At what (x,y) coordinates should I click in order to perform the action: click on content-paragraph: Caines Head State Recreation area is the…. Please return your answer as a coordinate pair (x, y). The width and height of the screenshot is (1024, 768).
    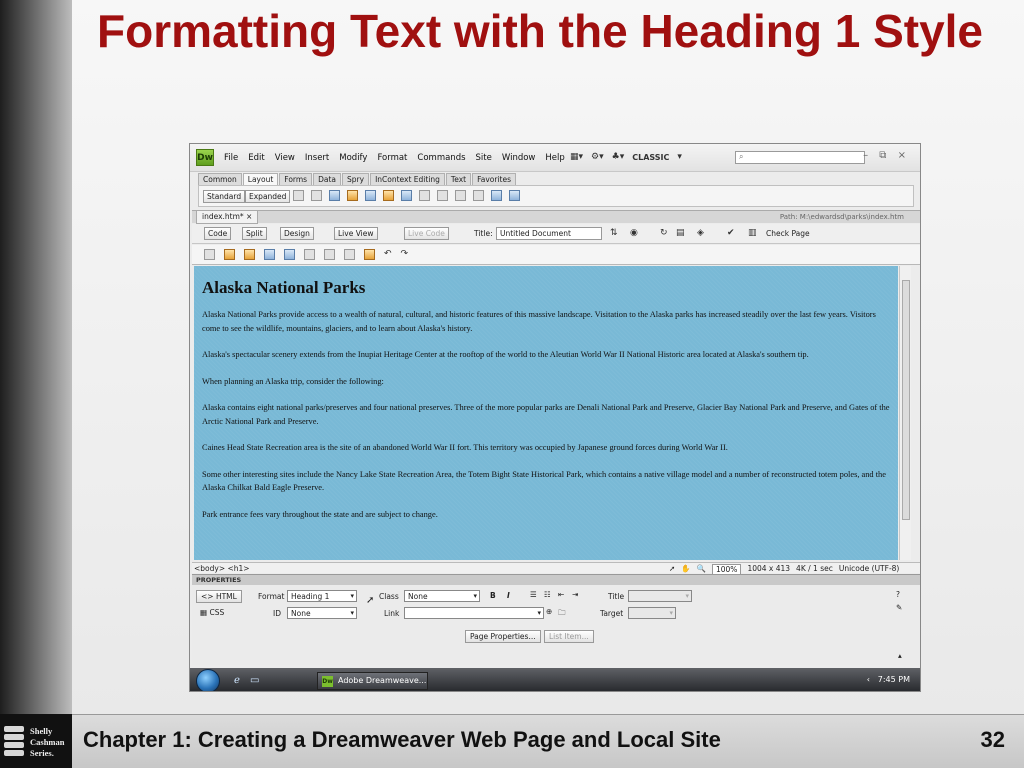
    Looking at the image, I should click on (546, 448).